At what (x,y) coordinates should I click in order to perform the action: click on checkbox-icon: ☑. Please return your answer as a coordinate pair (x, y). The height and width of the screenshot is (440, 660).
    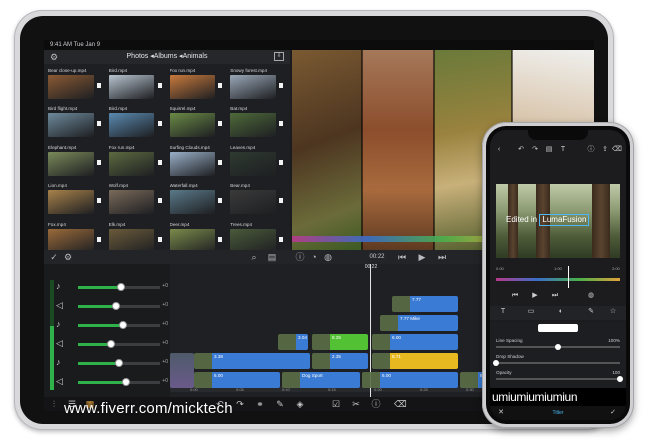
    Looking at the image, I should click on (336, 404).